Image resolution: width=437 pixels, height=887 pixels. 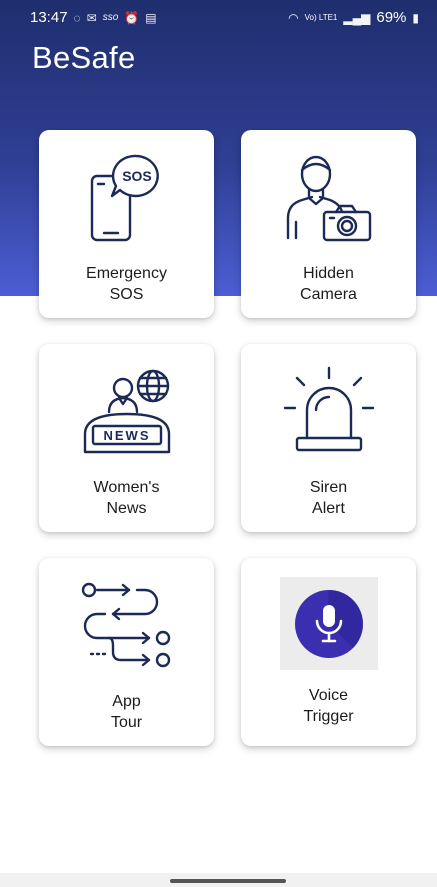 What do you see at coordinates (328, 623) in the screenshot?
I see `microphone-icon` at bounding box center [328, 623].